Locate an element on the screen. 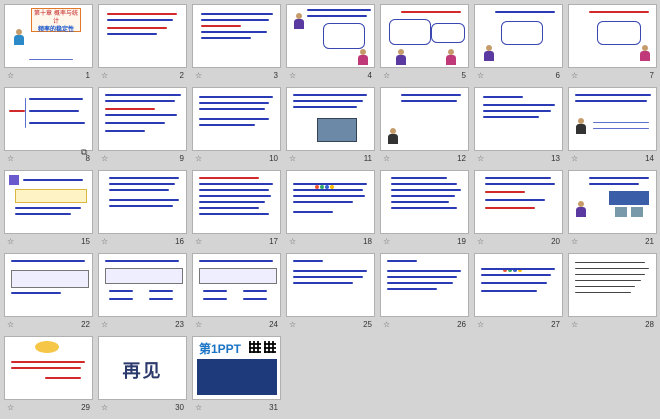  slide-number: 31 is located at coordinates (273, 407).